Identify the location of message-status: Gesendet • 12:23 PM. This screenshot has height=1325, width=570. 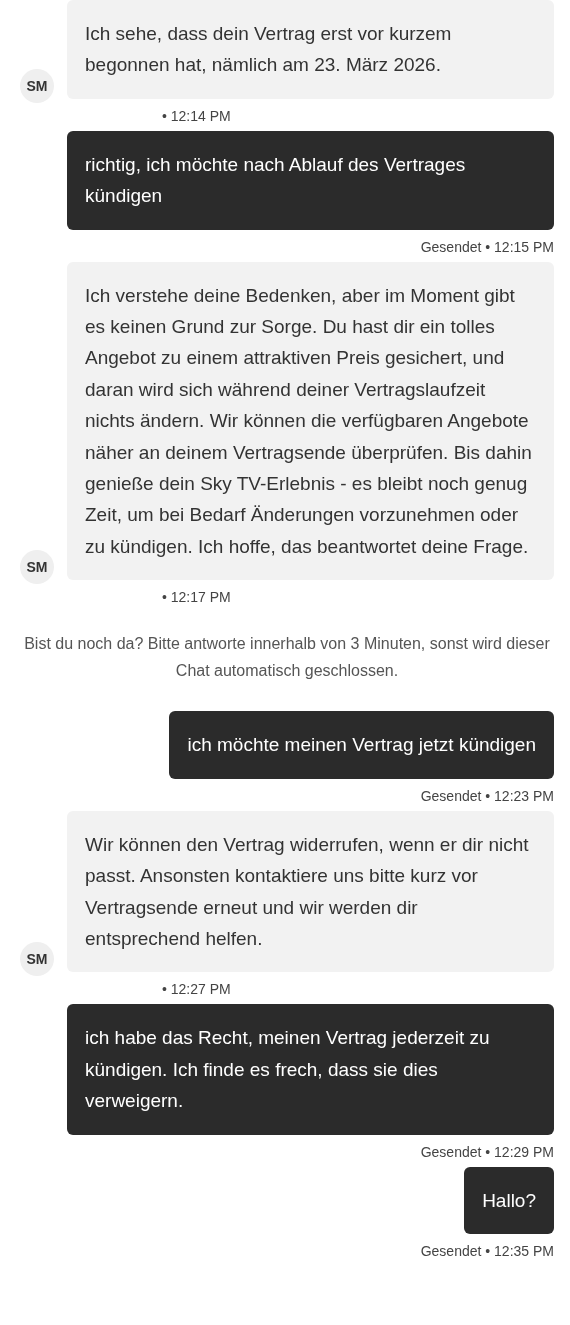
(487, 795).